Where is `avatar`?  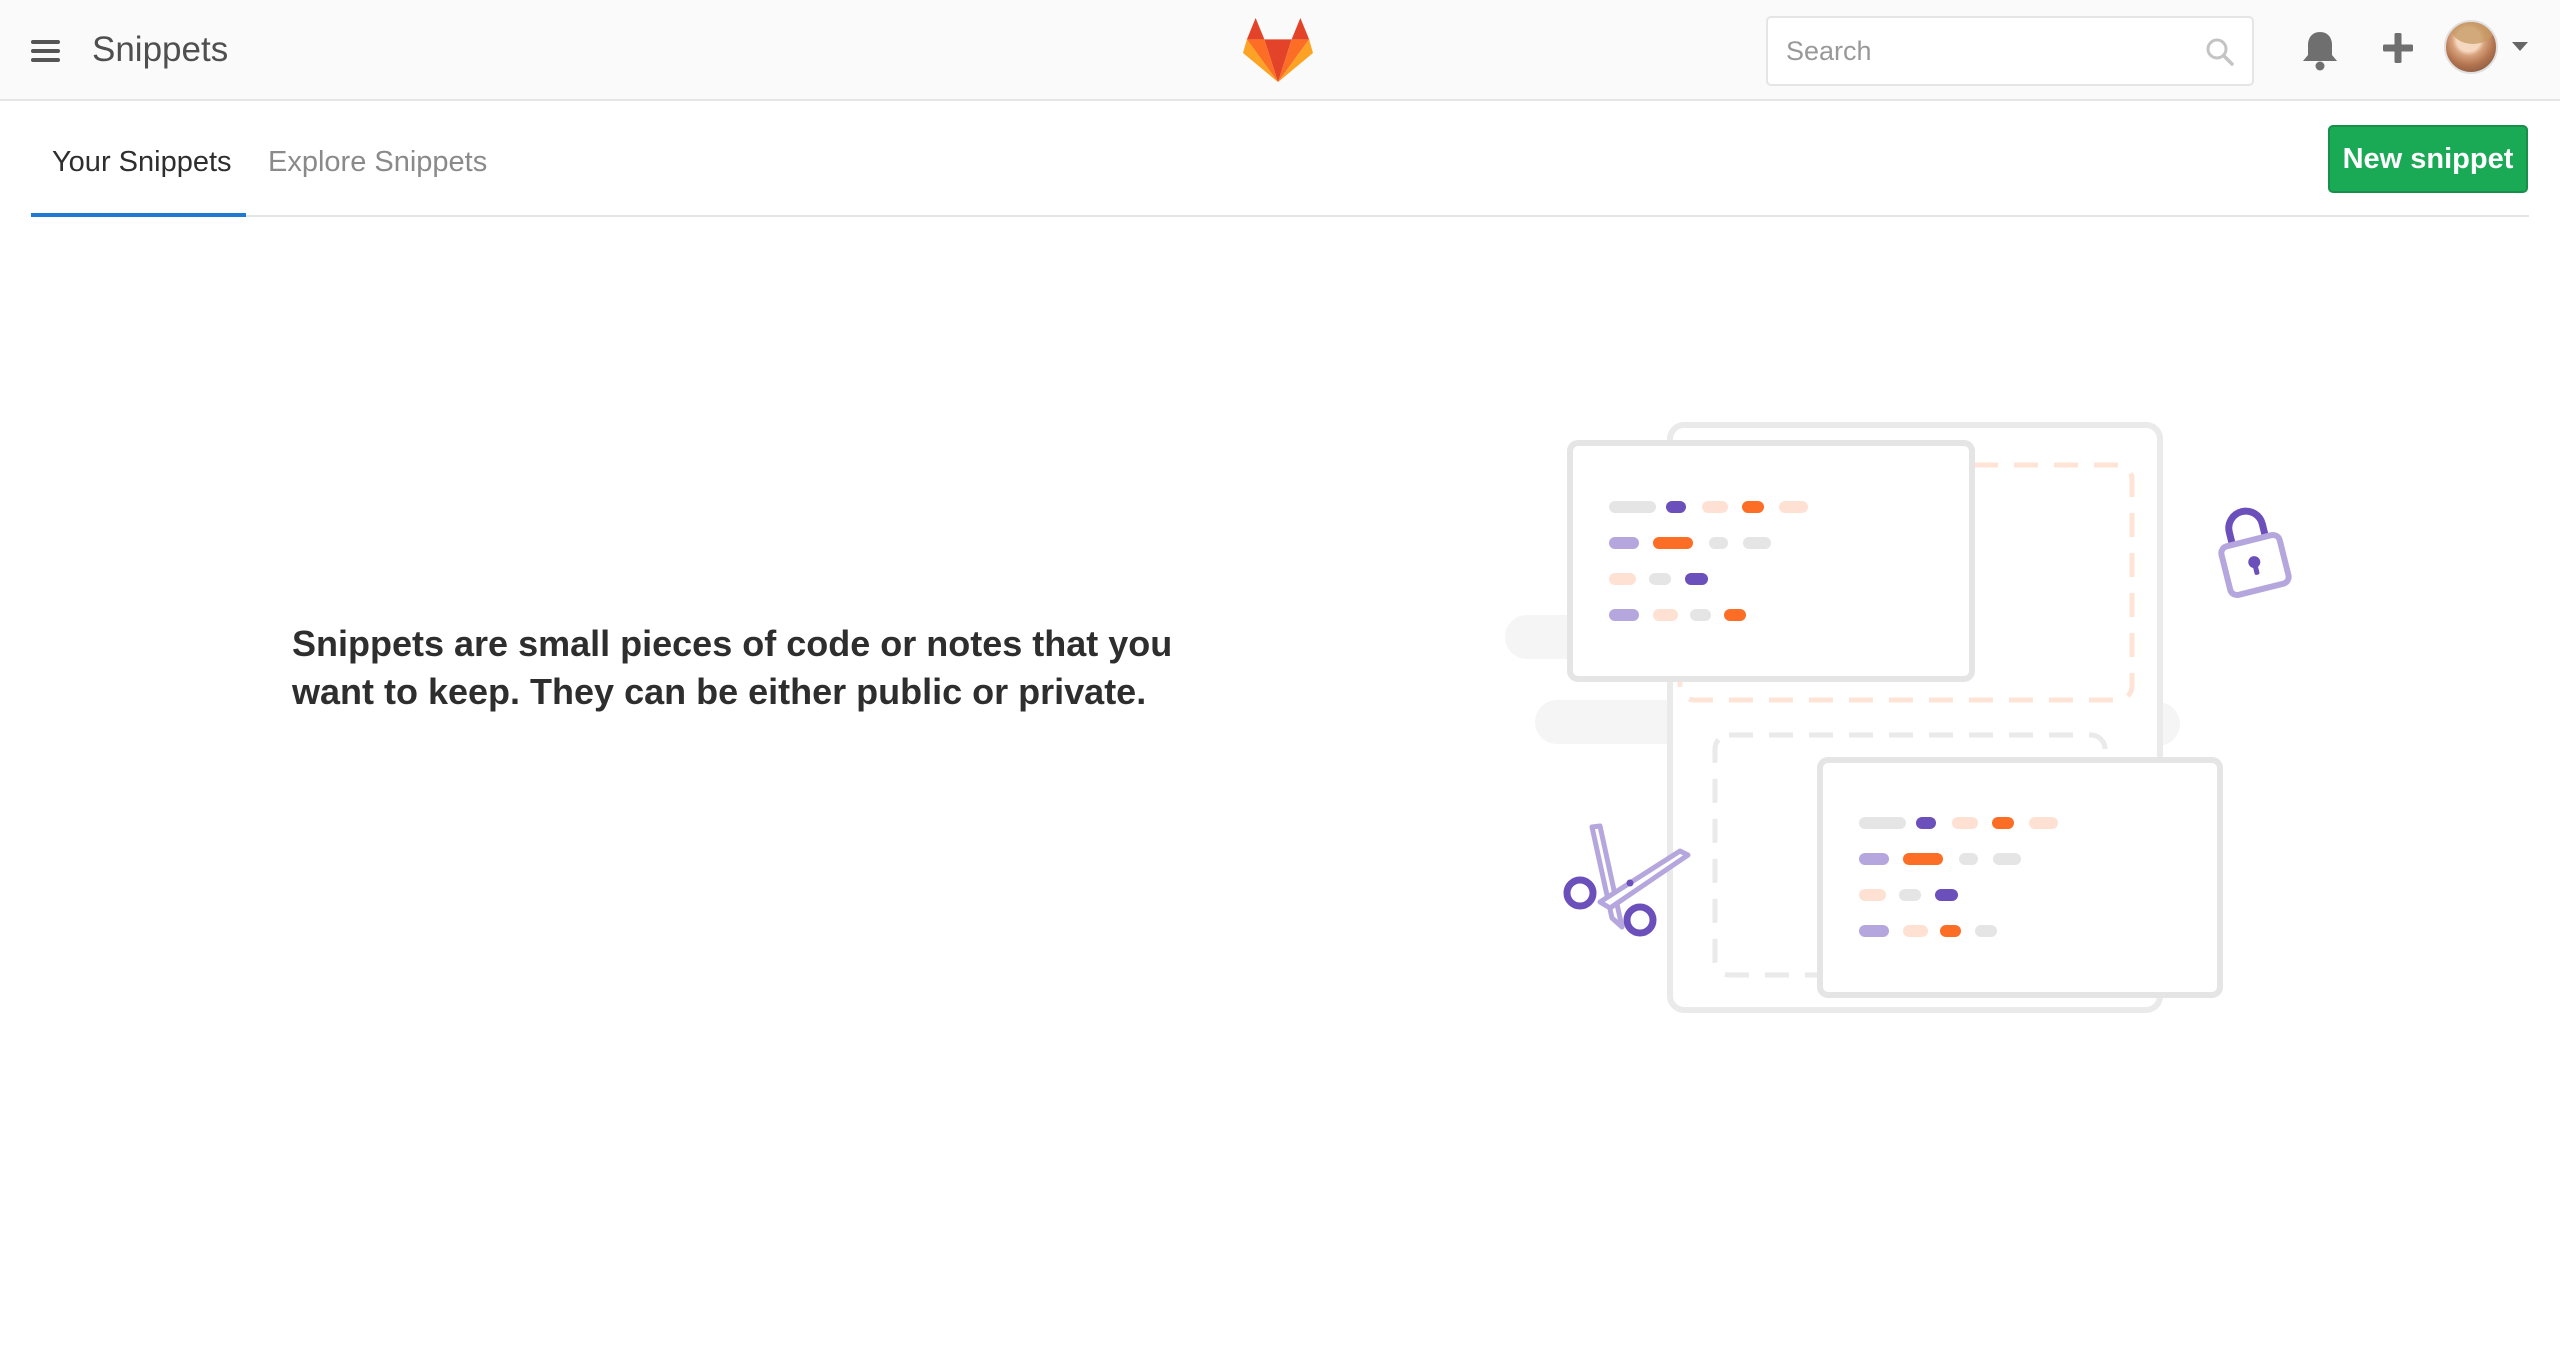
avatar is located at coordinates (2471, 47).